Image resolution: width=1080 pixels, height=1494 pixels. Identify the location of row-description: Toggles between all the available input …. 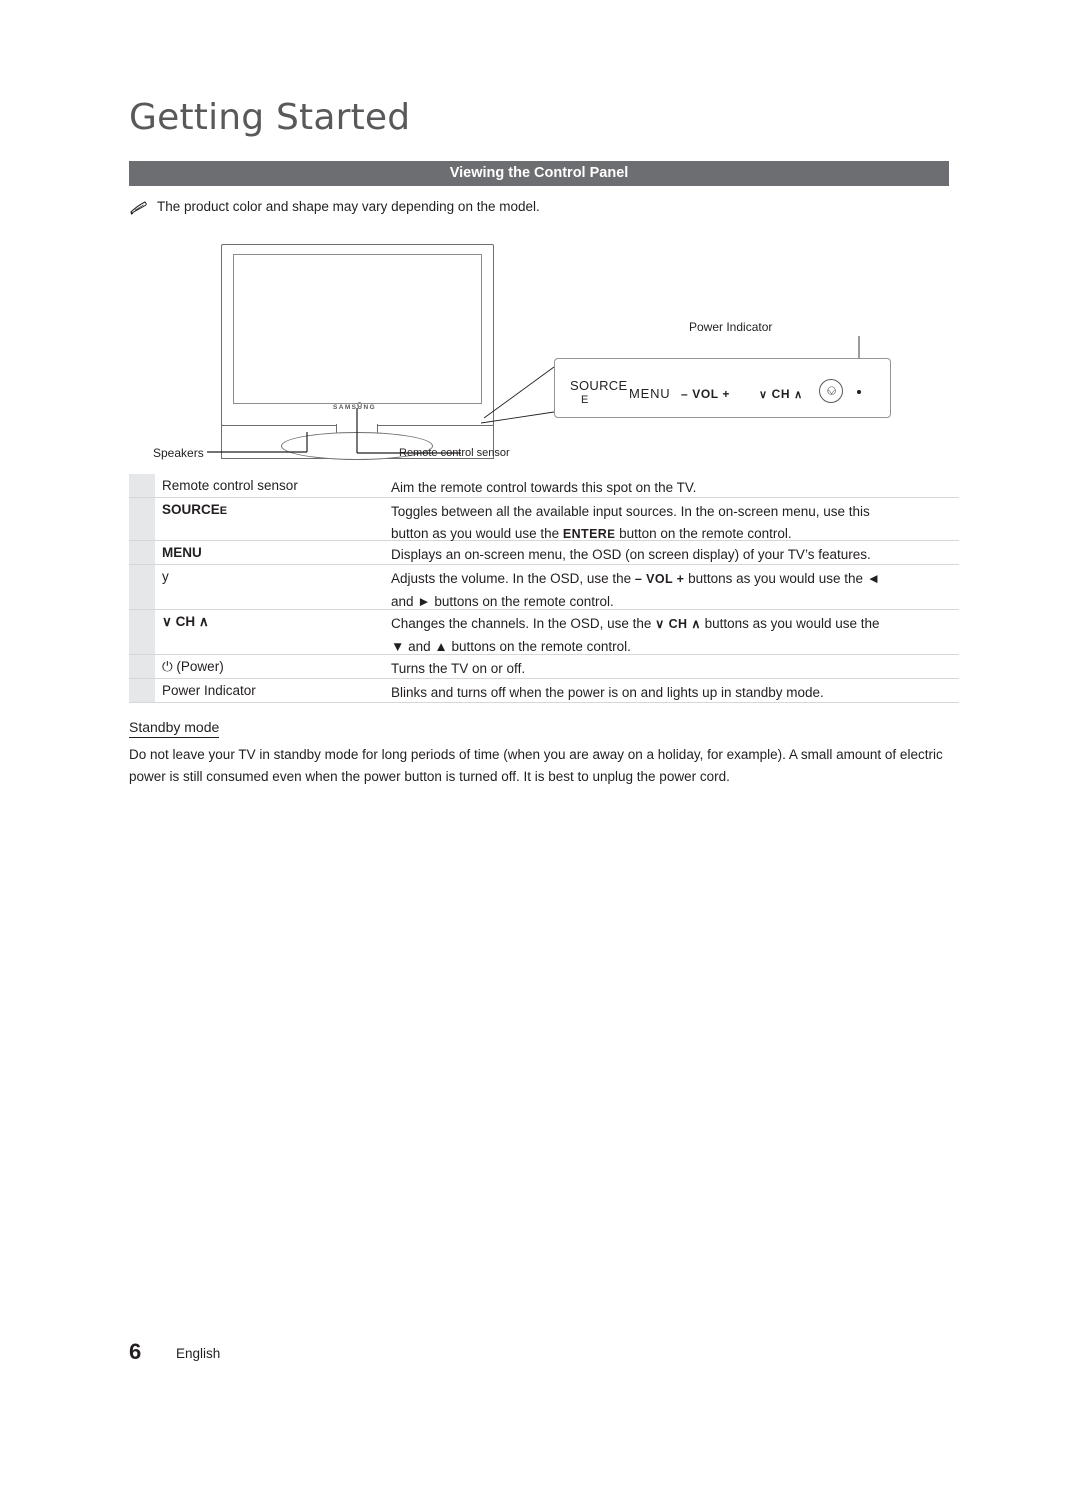
(675, 523).